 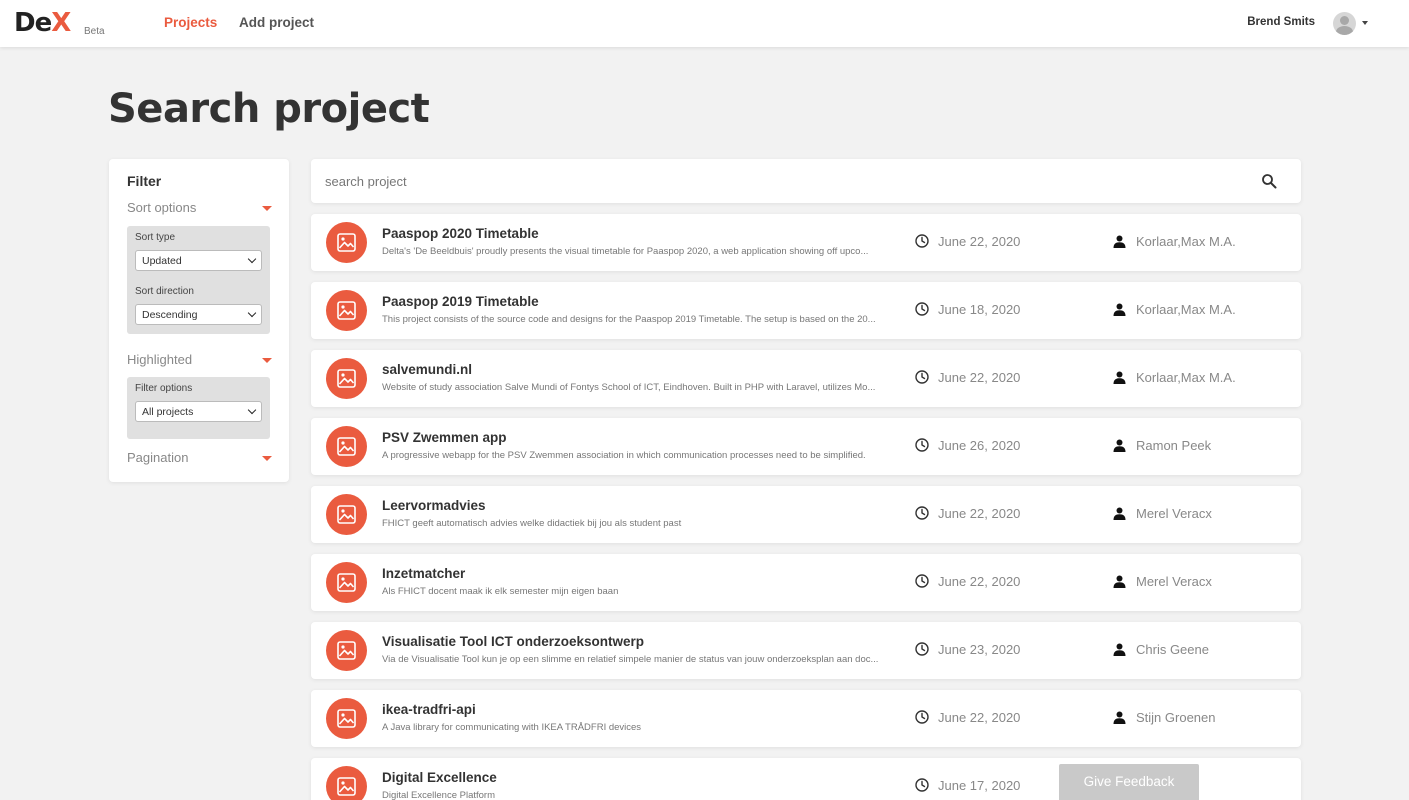 What do you see at coordinates (199, 361) in the screenshot?
I see `highlighted-toggle: Highlighted` at bounding box center [199, 361].